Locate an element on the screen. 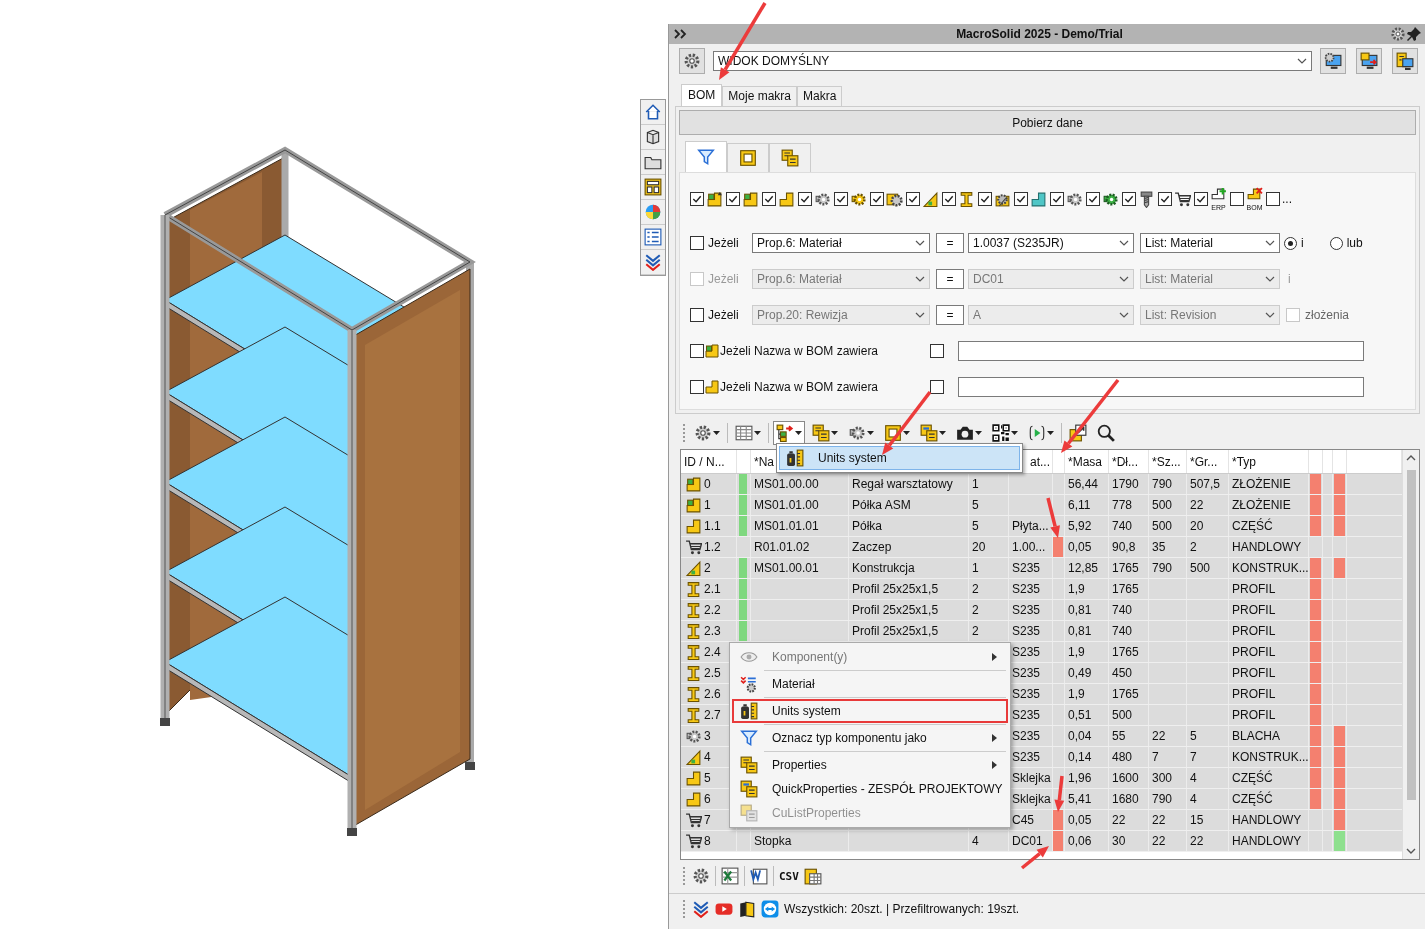  cart-icon is located at coordinates (693, 841).